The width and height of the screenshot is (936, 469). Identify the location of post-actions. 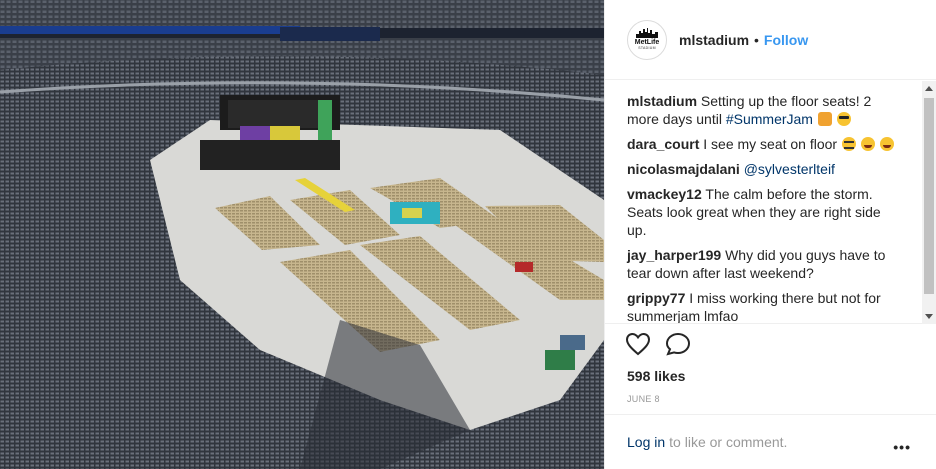
(658, 344).